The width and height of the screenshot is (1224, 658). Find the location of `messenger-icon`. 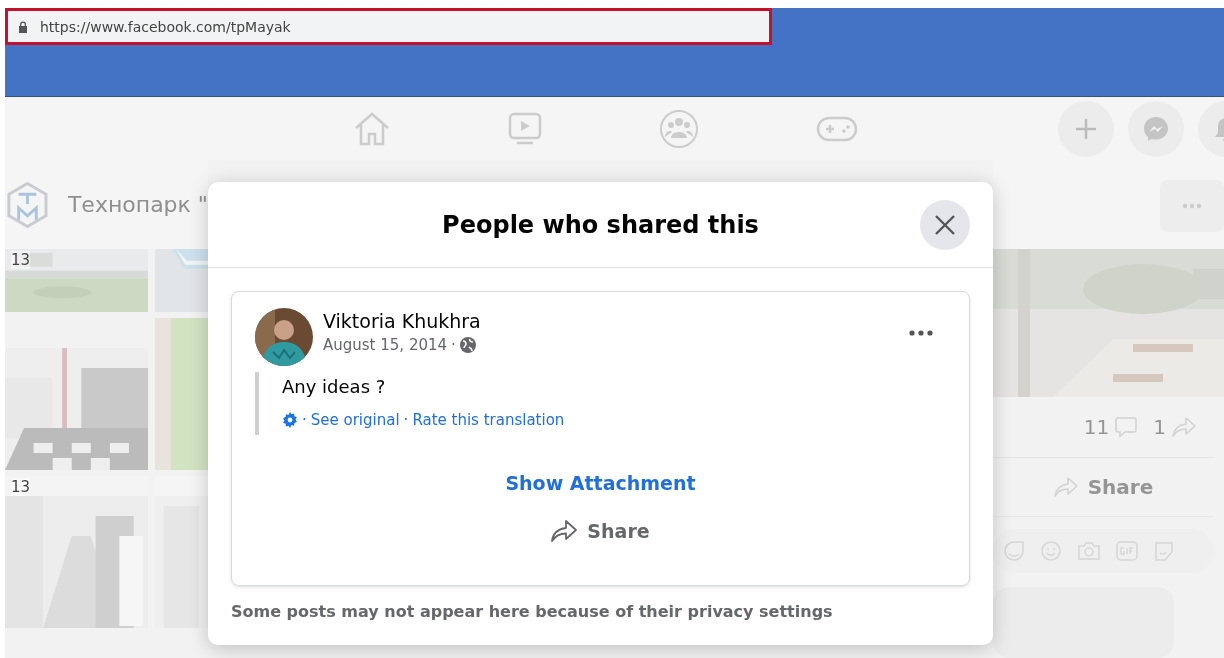

messenger-icon is located at coordinates (1156, 128).